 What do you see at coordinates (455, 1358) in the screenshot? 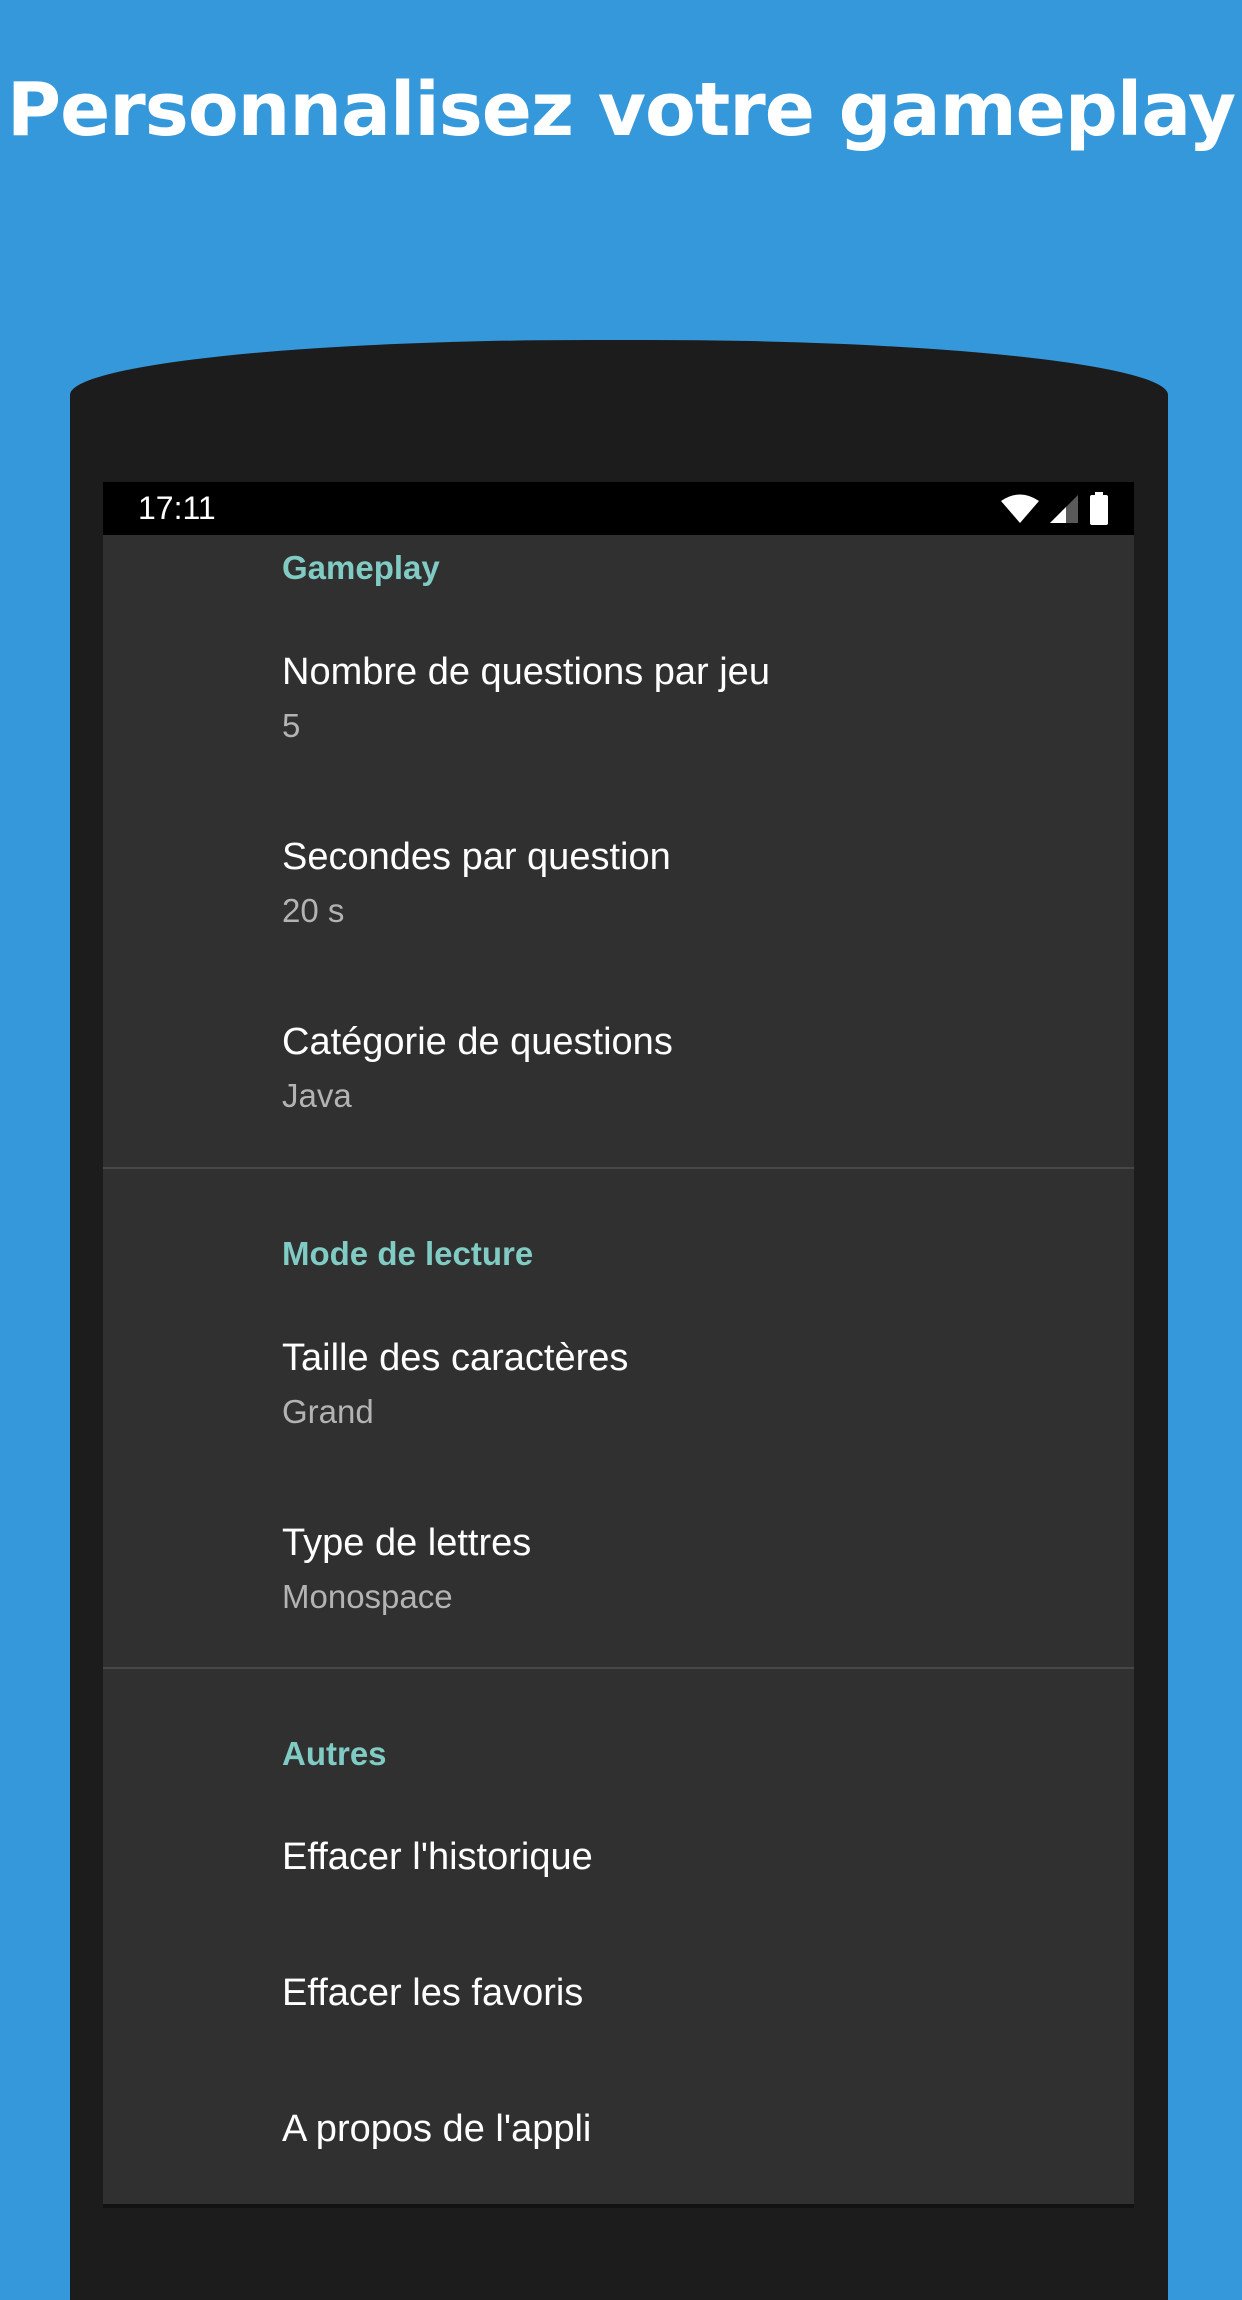
I see `pref-title: Taille des caractères` at bounding box center [455, 1358].